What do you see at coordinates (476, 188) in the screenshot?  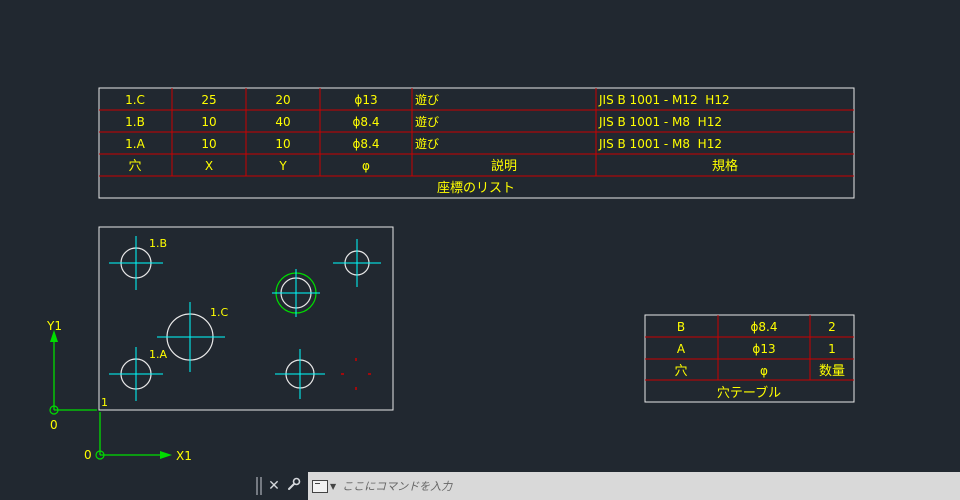 I see `coord-table-title: 座標のリスト` at bounding box center [476, 188].